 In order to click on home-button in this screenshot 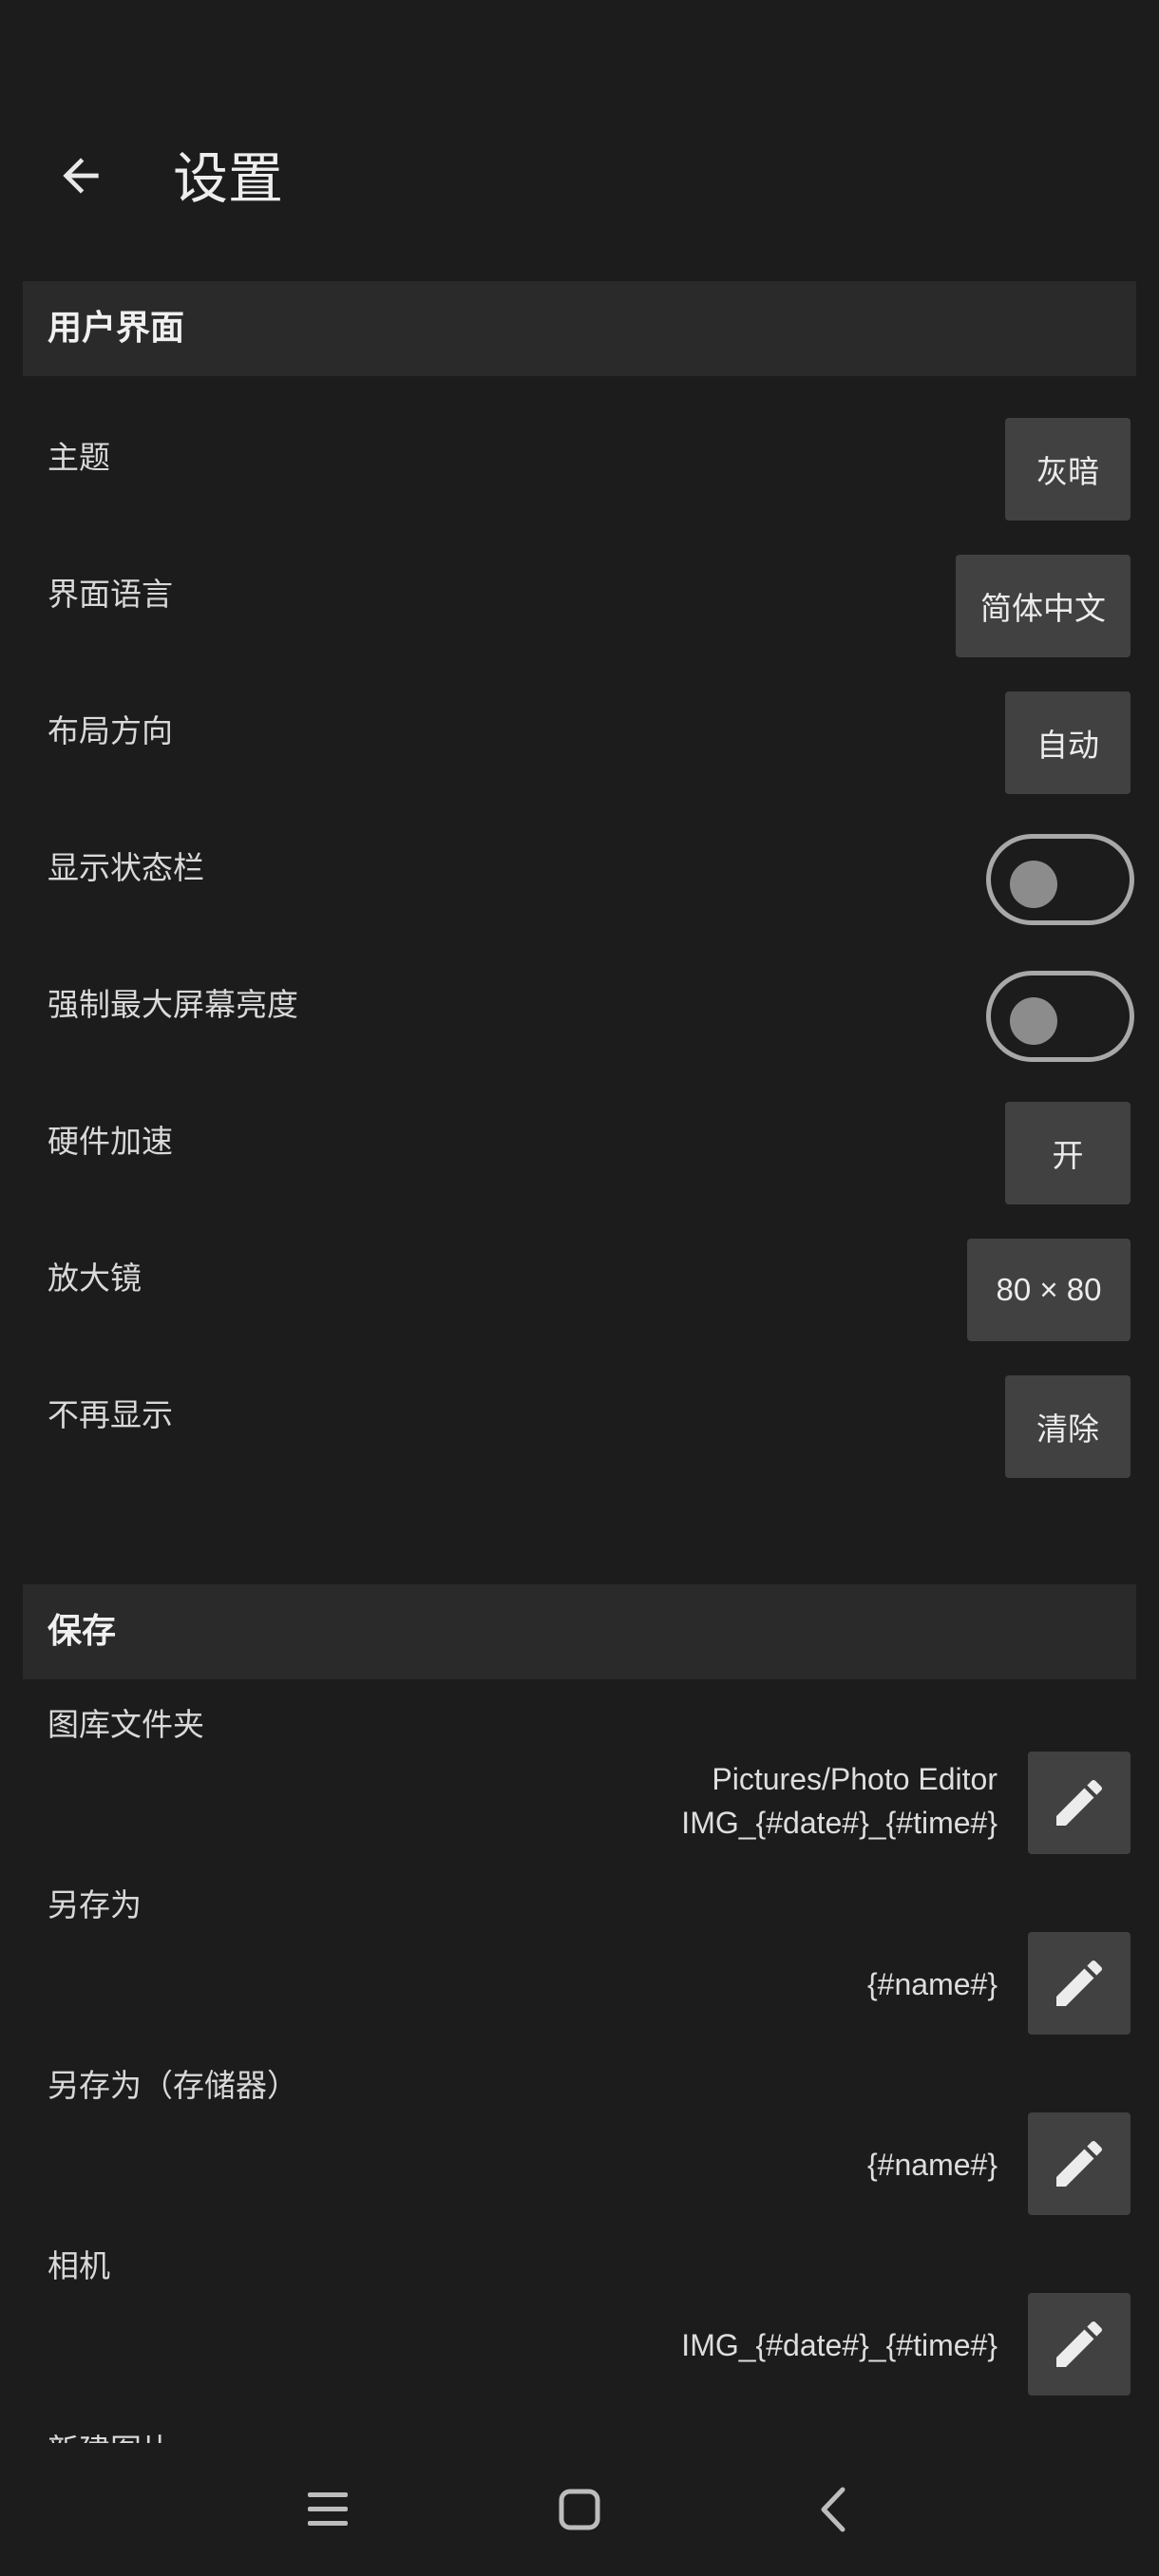, I will do `click(579, 2510)`.